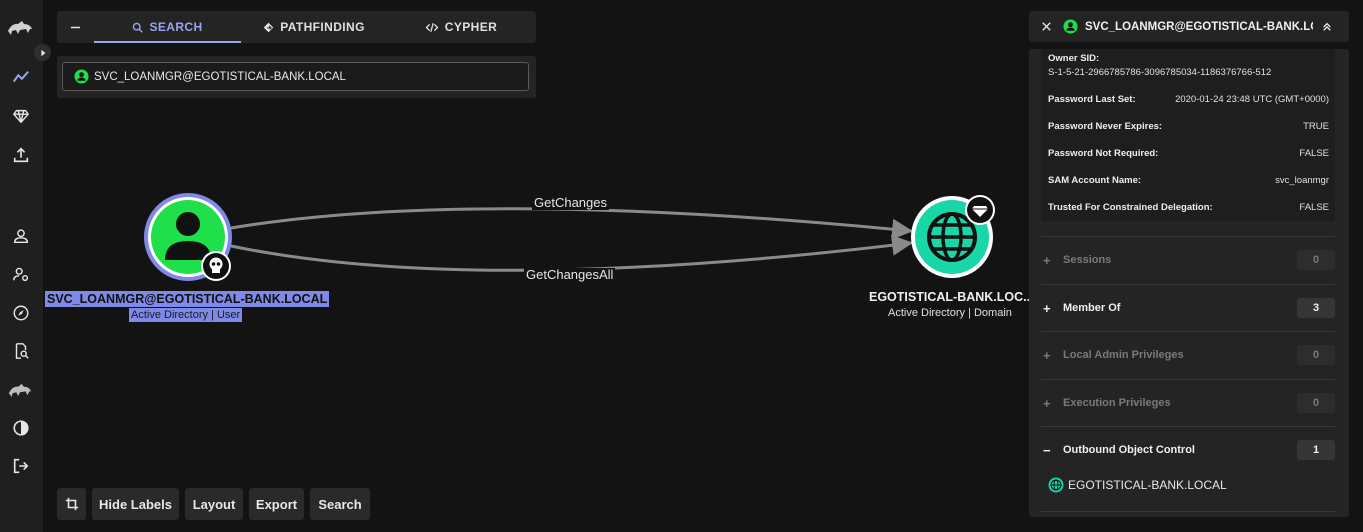  What do you see at coordinates (21, 466) in the screenshot?
I see `logout-icon` at bounding box center [21, 466].